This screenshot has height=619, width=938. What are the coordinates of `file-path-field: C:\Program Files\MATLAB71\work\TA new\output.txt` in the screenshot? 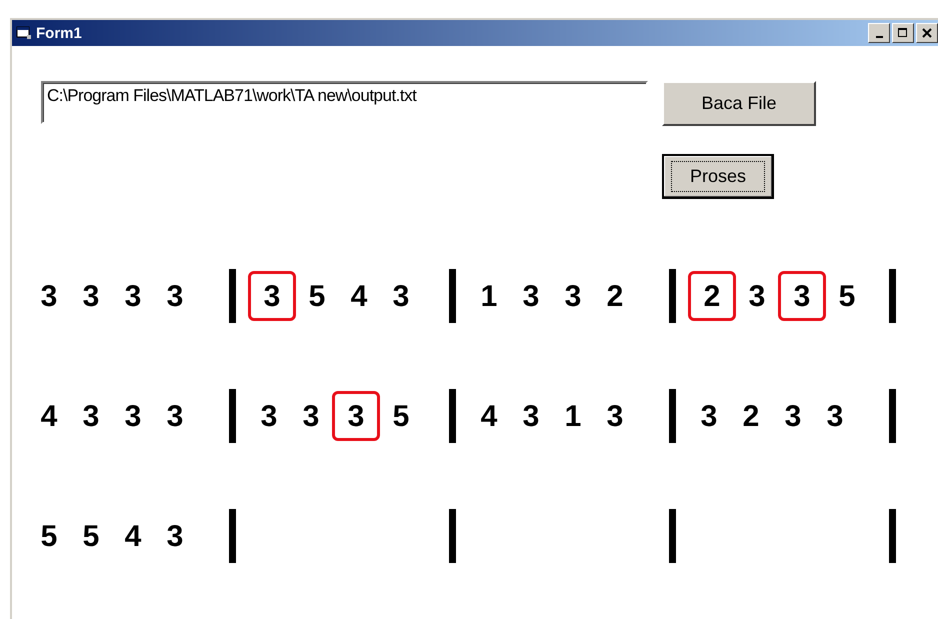 It's located at (344, 102).